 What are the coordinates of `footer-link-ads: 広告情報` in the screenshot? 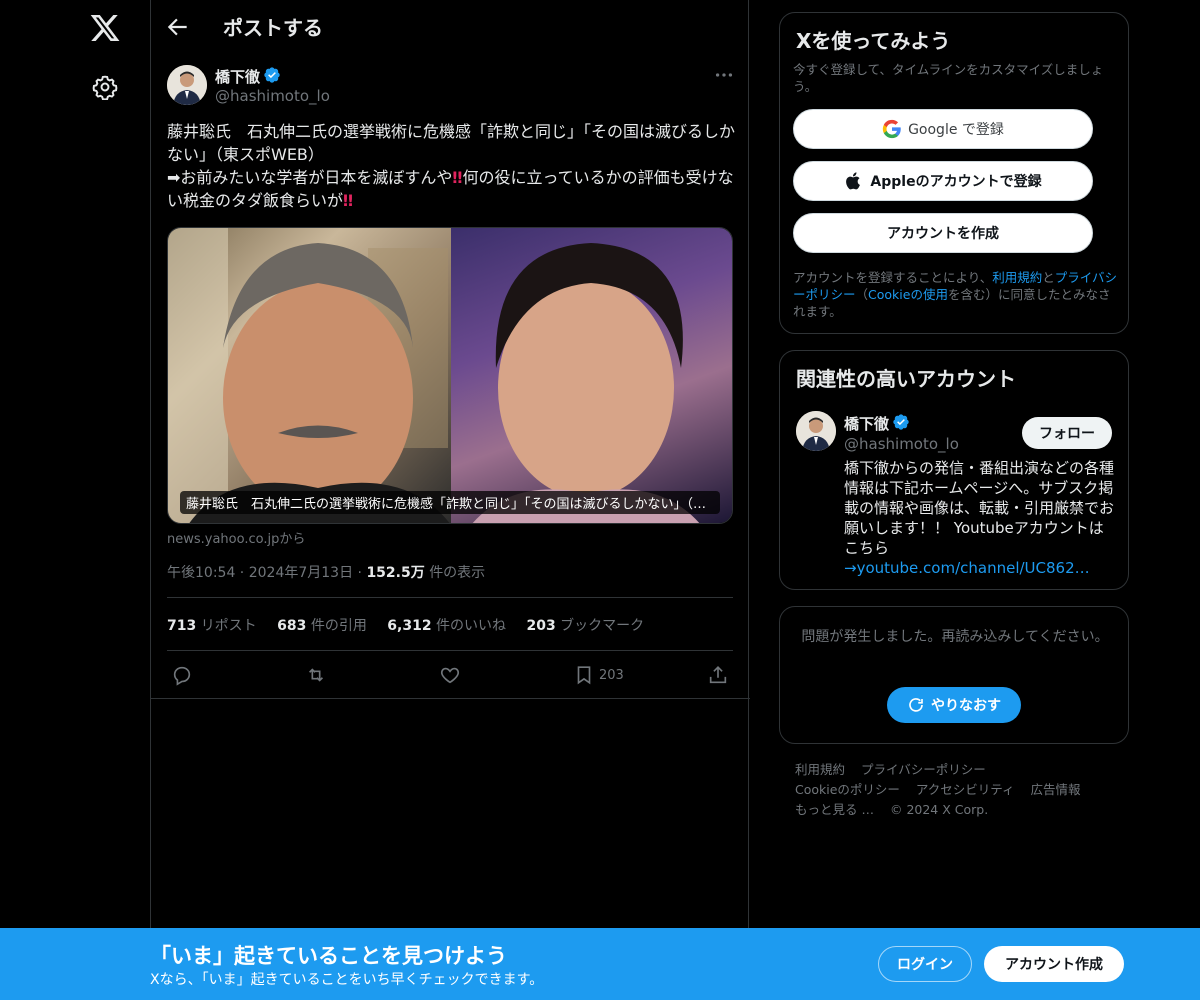 It's located at (1056, 789).